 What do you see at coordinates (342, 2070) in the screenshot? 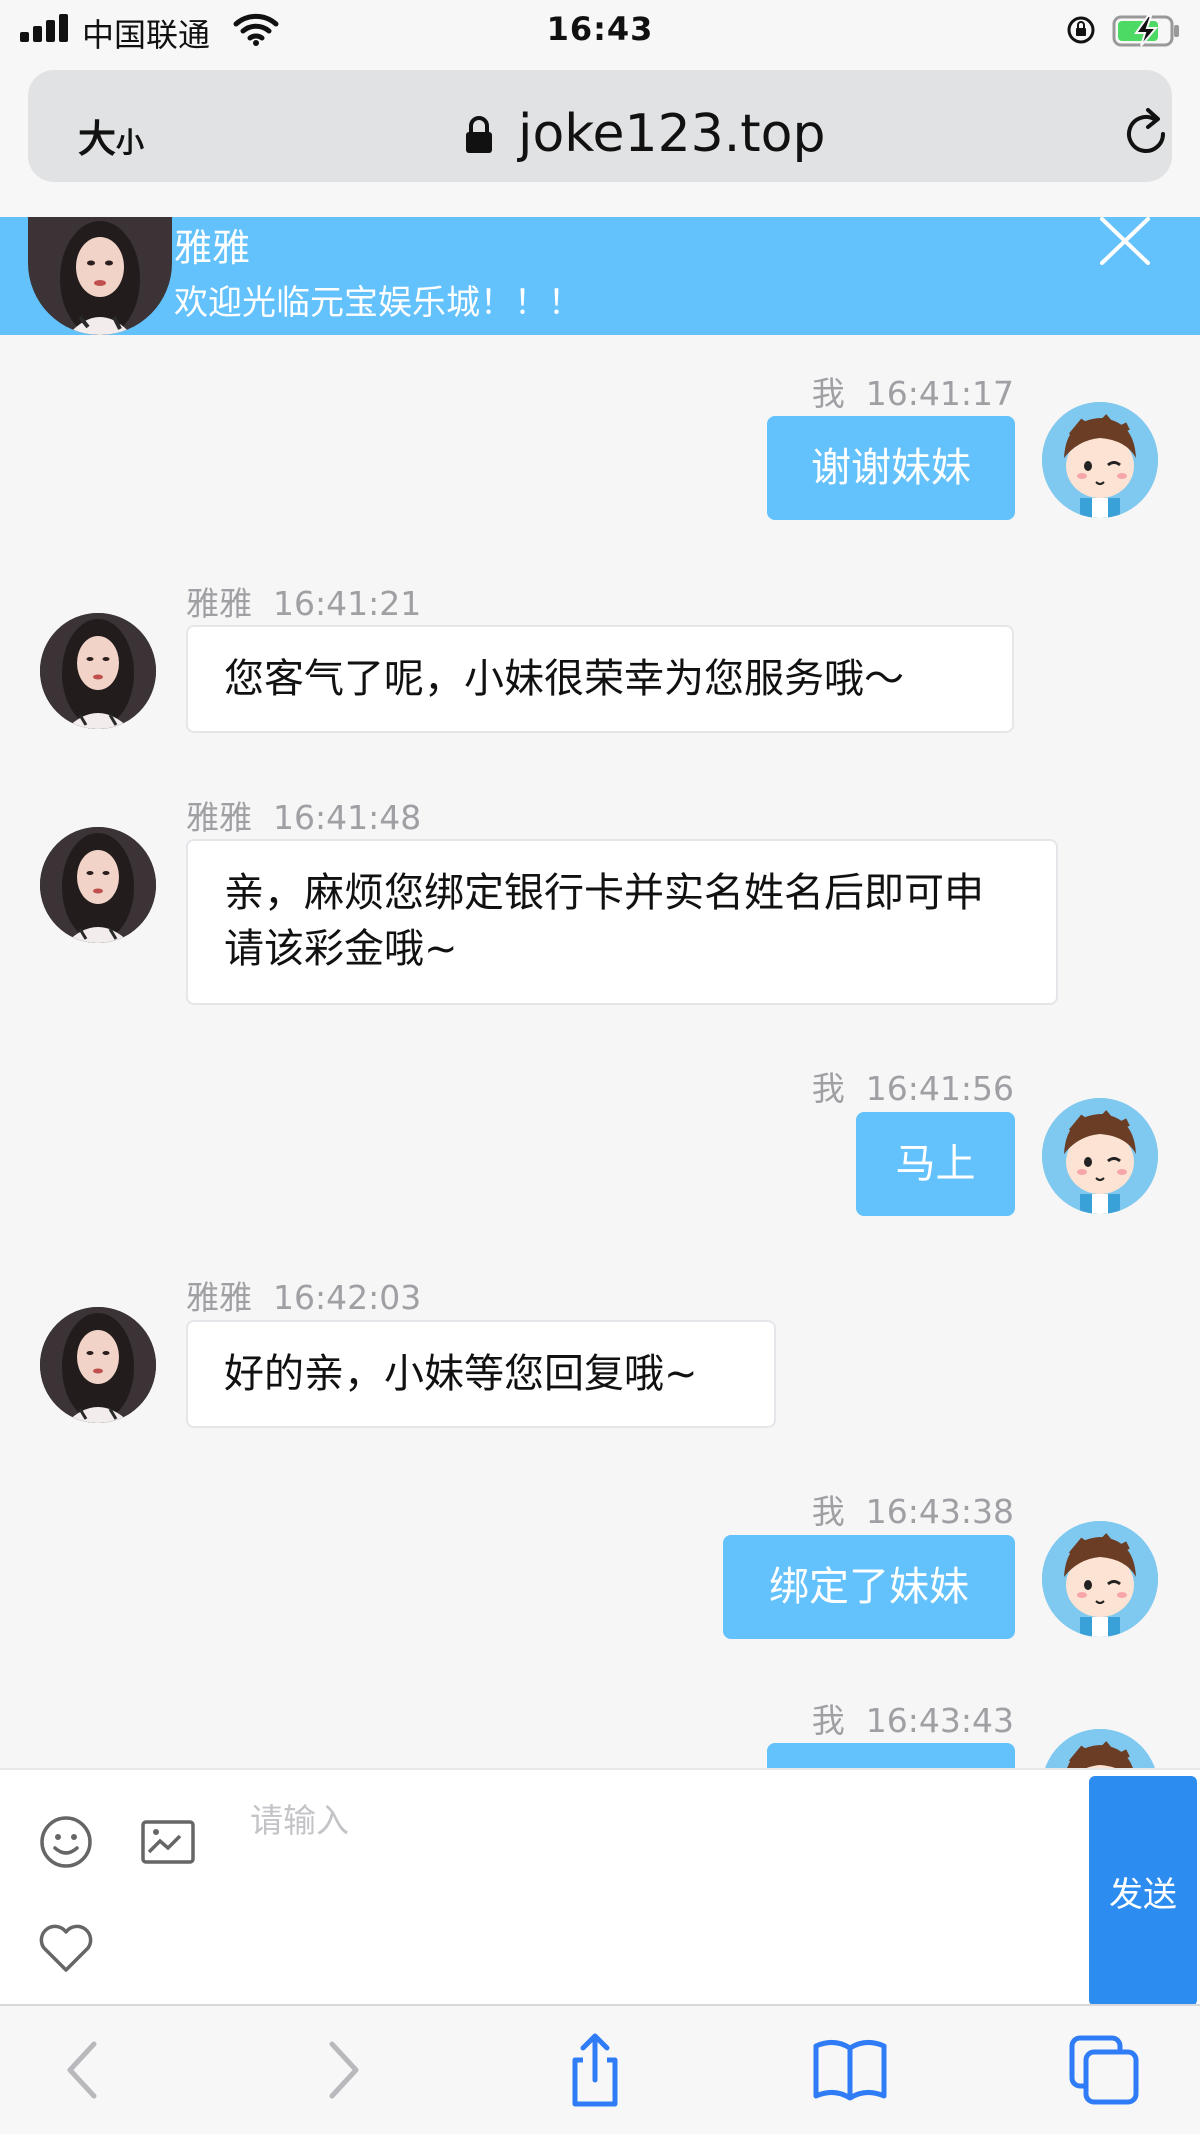
I see `chevron-right-icon` at bounding box center [342, 2070].